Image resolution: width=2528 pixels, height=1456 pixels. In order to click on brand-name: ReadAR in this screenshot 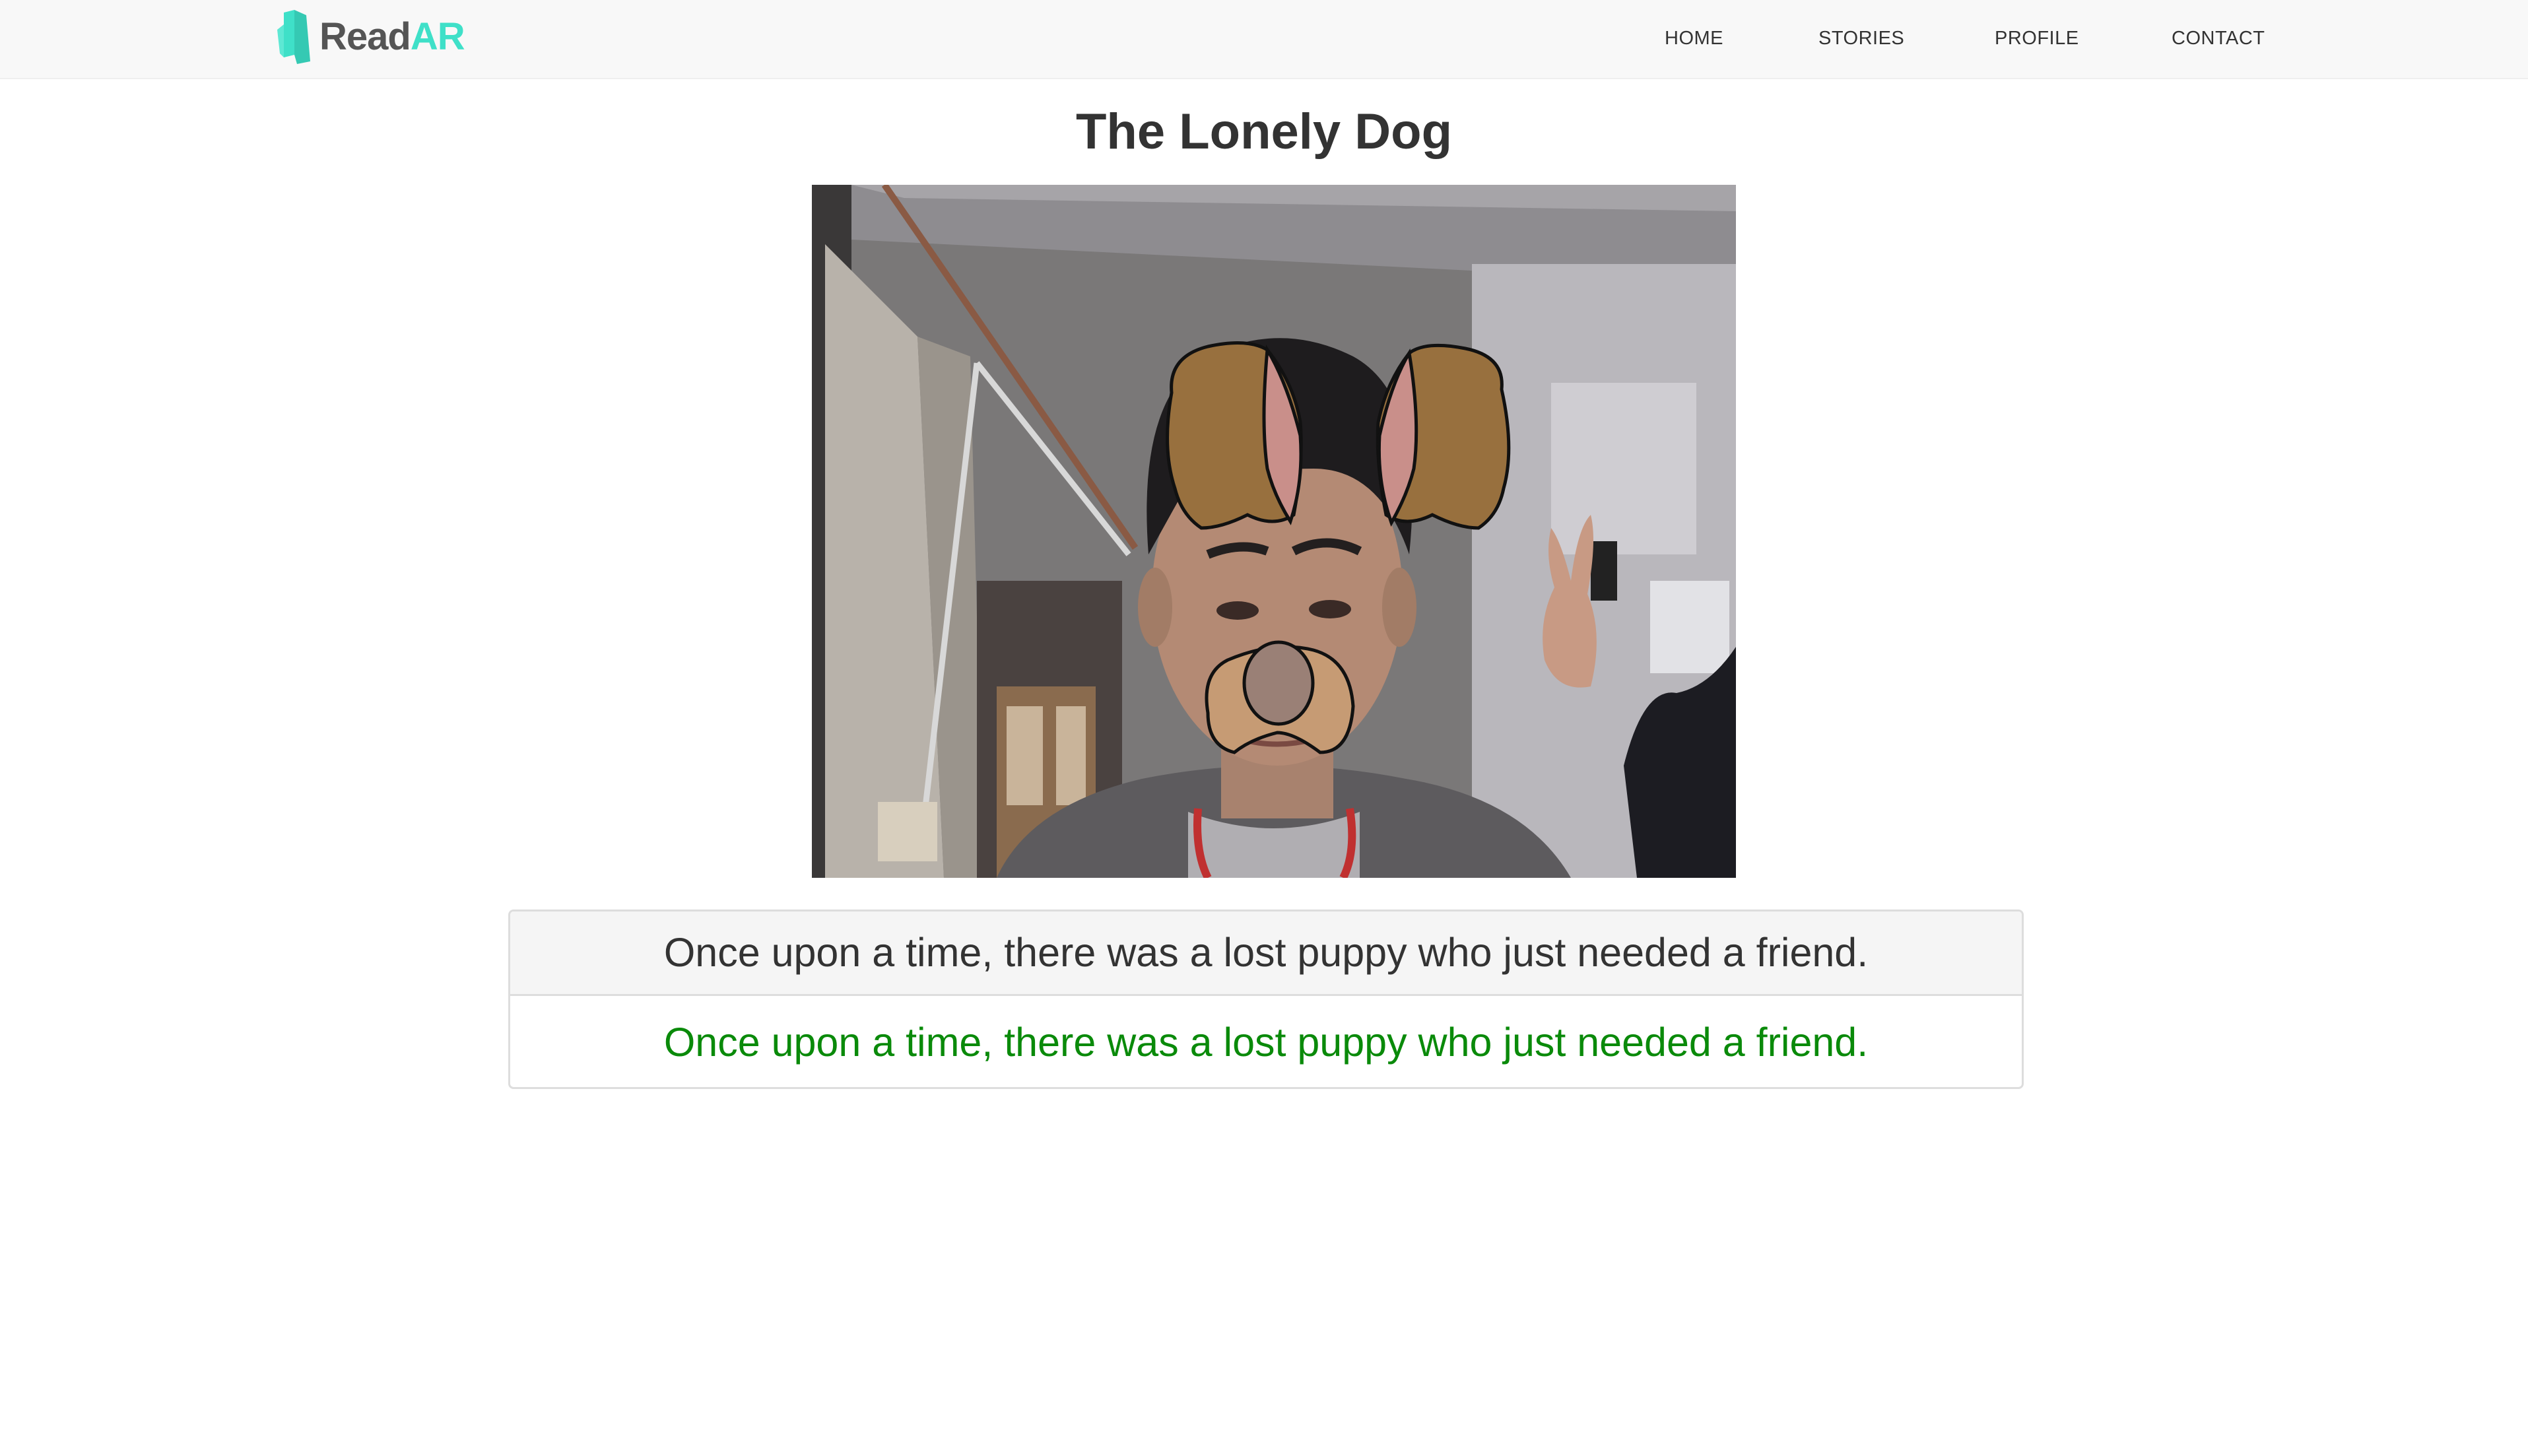, I will do `click(392, 37)`.